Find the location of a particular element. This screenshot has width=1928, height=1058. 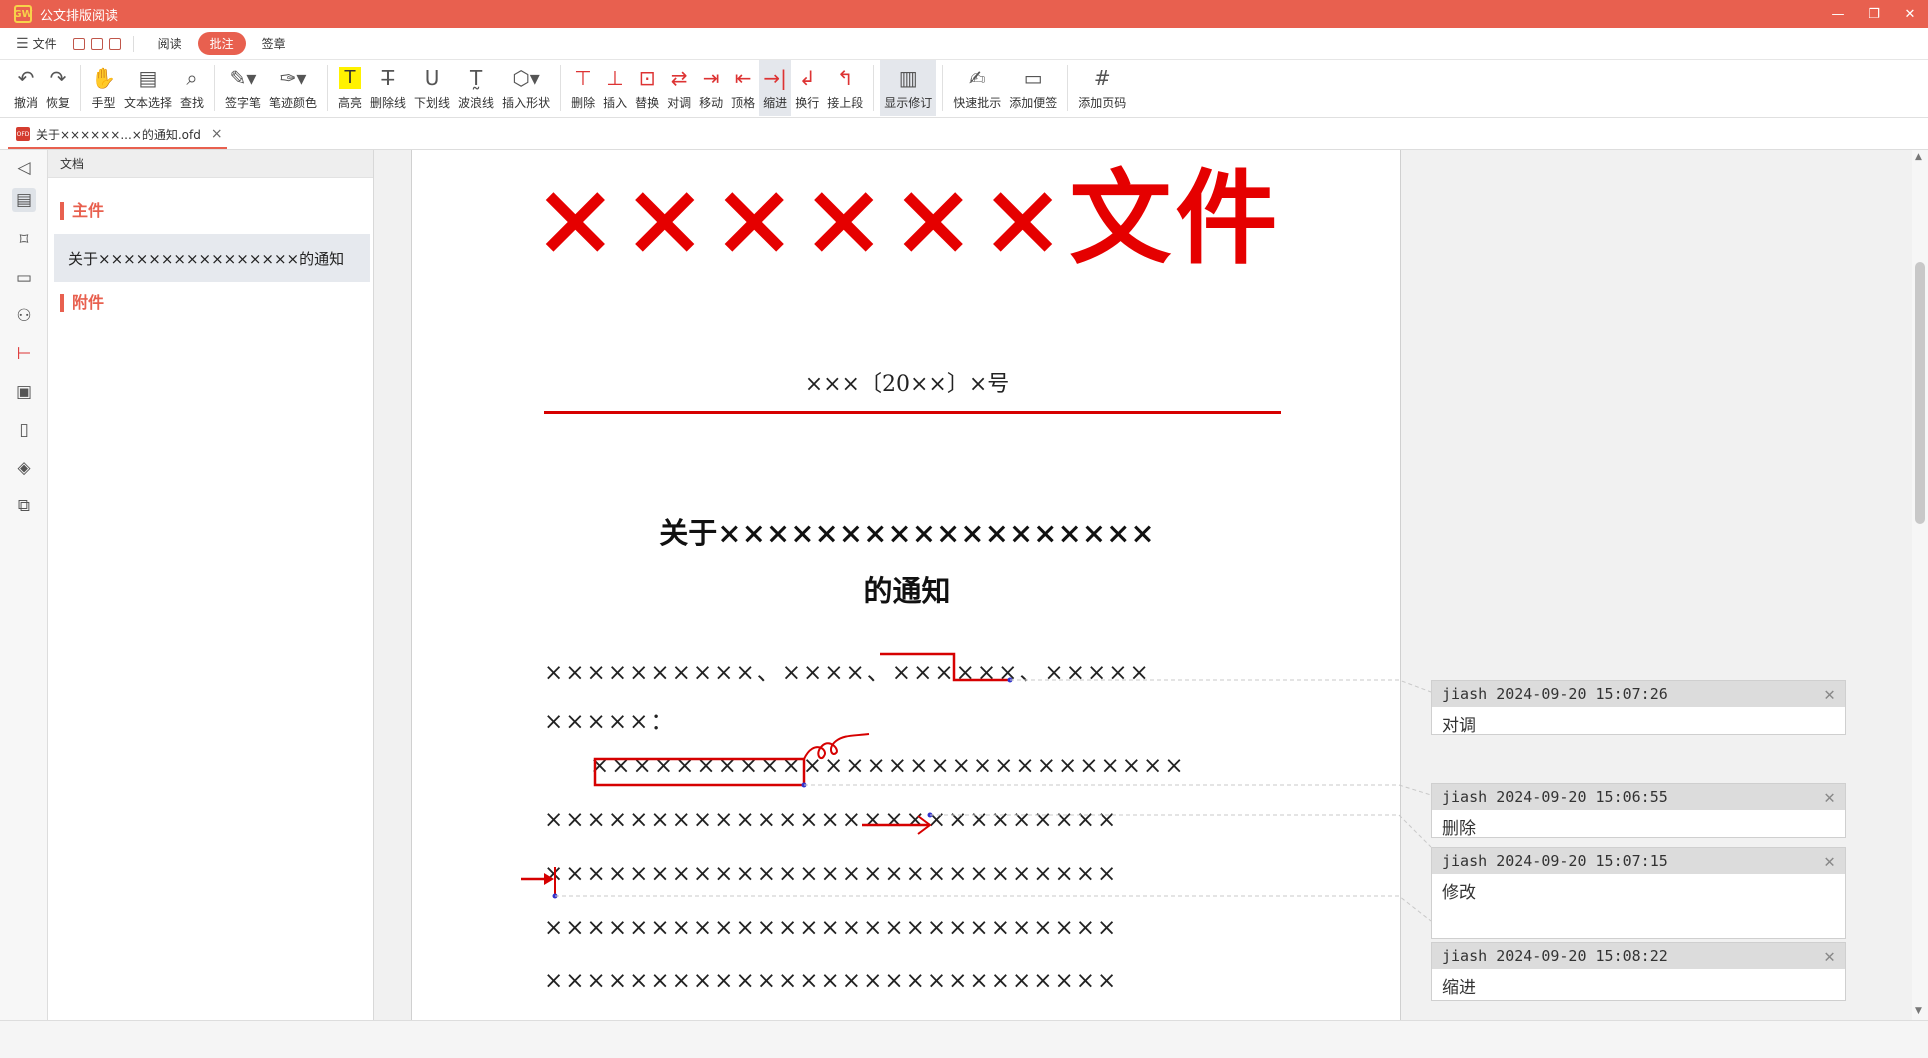

tab-annotate: 批注 is located at coordinates (221, 43).